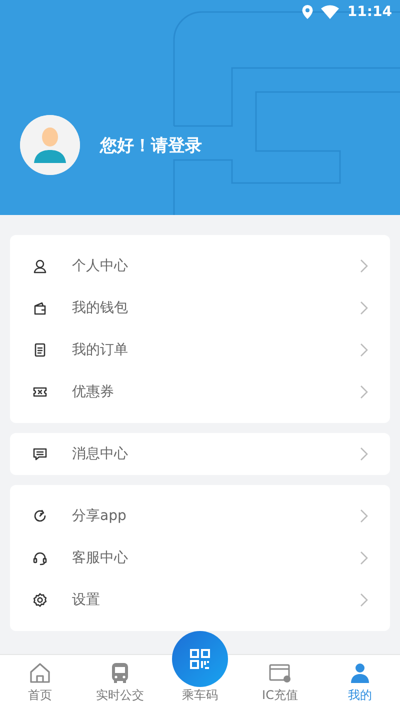  I want to click on tab: 我的, so click(360, 682).